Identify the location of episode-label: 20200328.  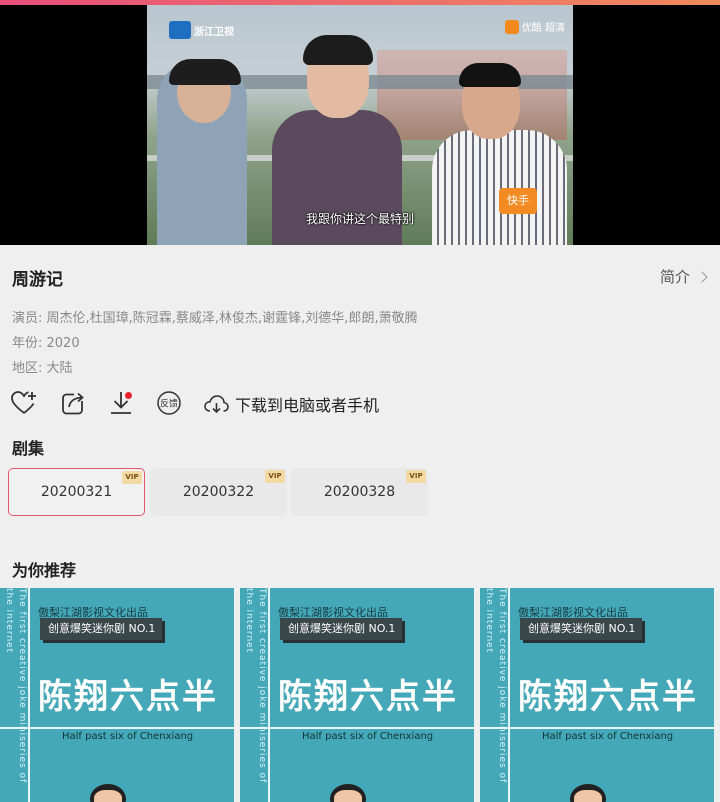
(359, 492).